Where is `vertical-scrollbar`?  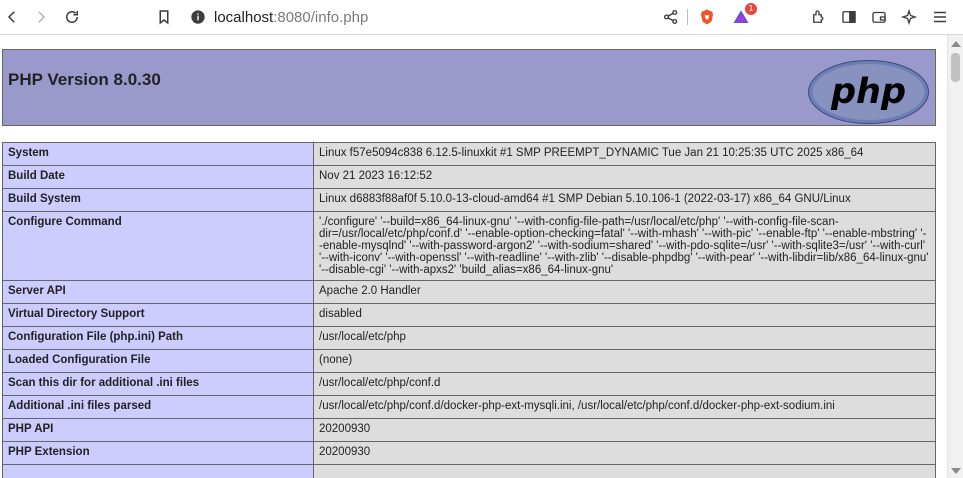 vertical-scrollbar is located at coordinates (955, 256).